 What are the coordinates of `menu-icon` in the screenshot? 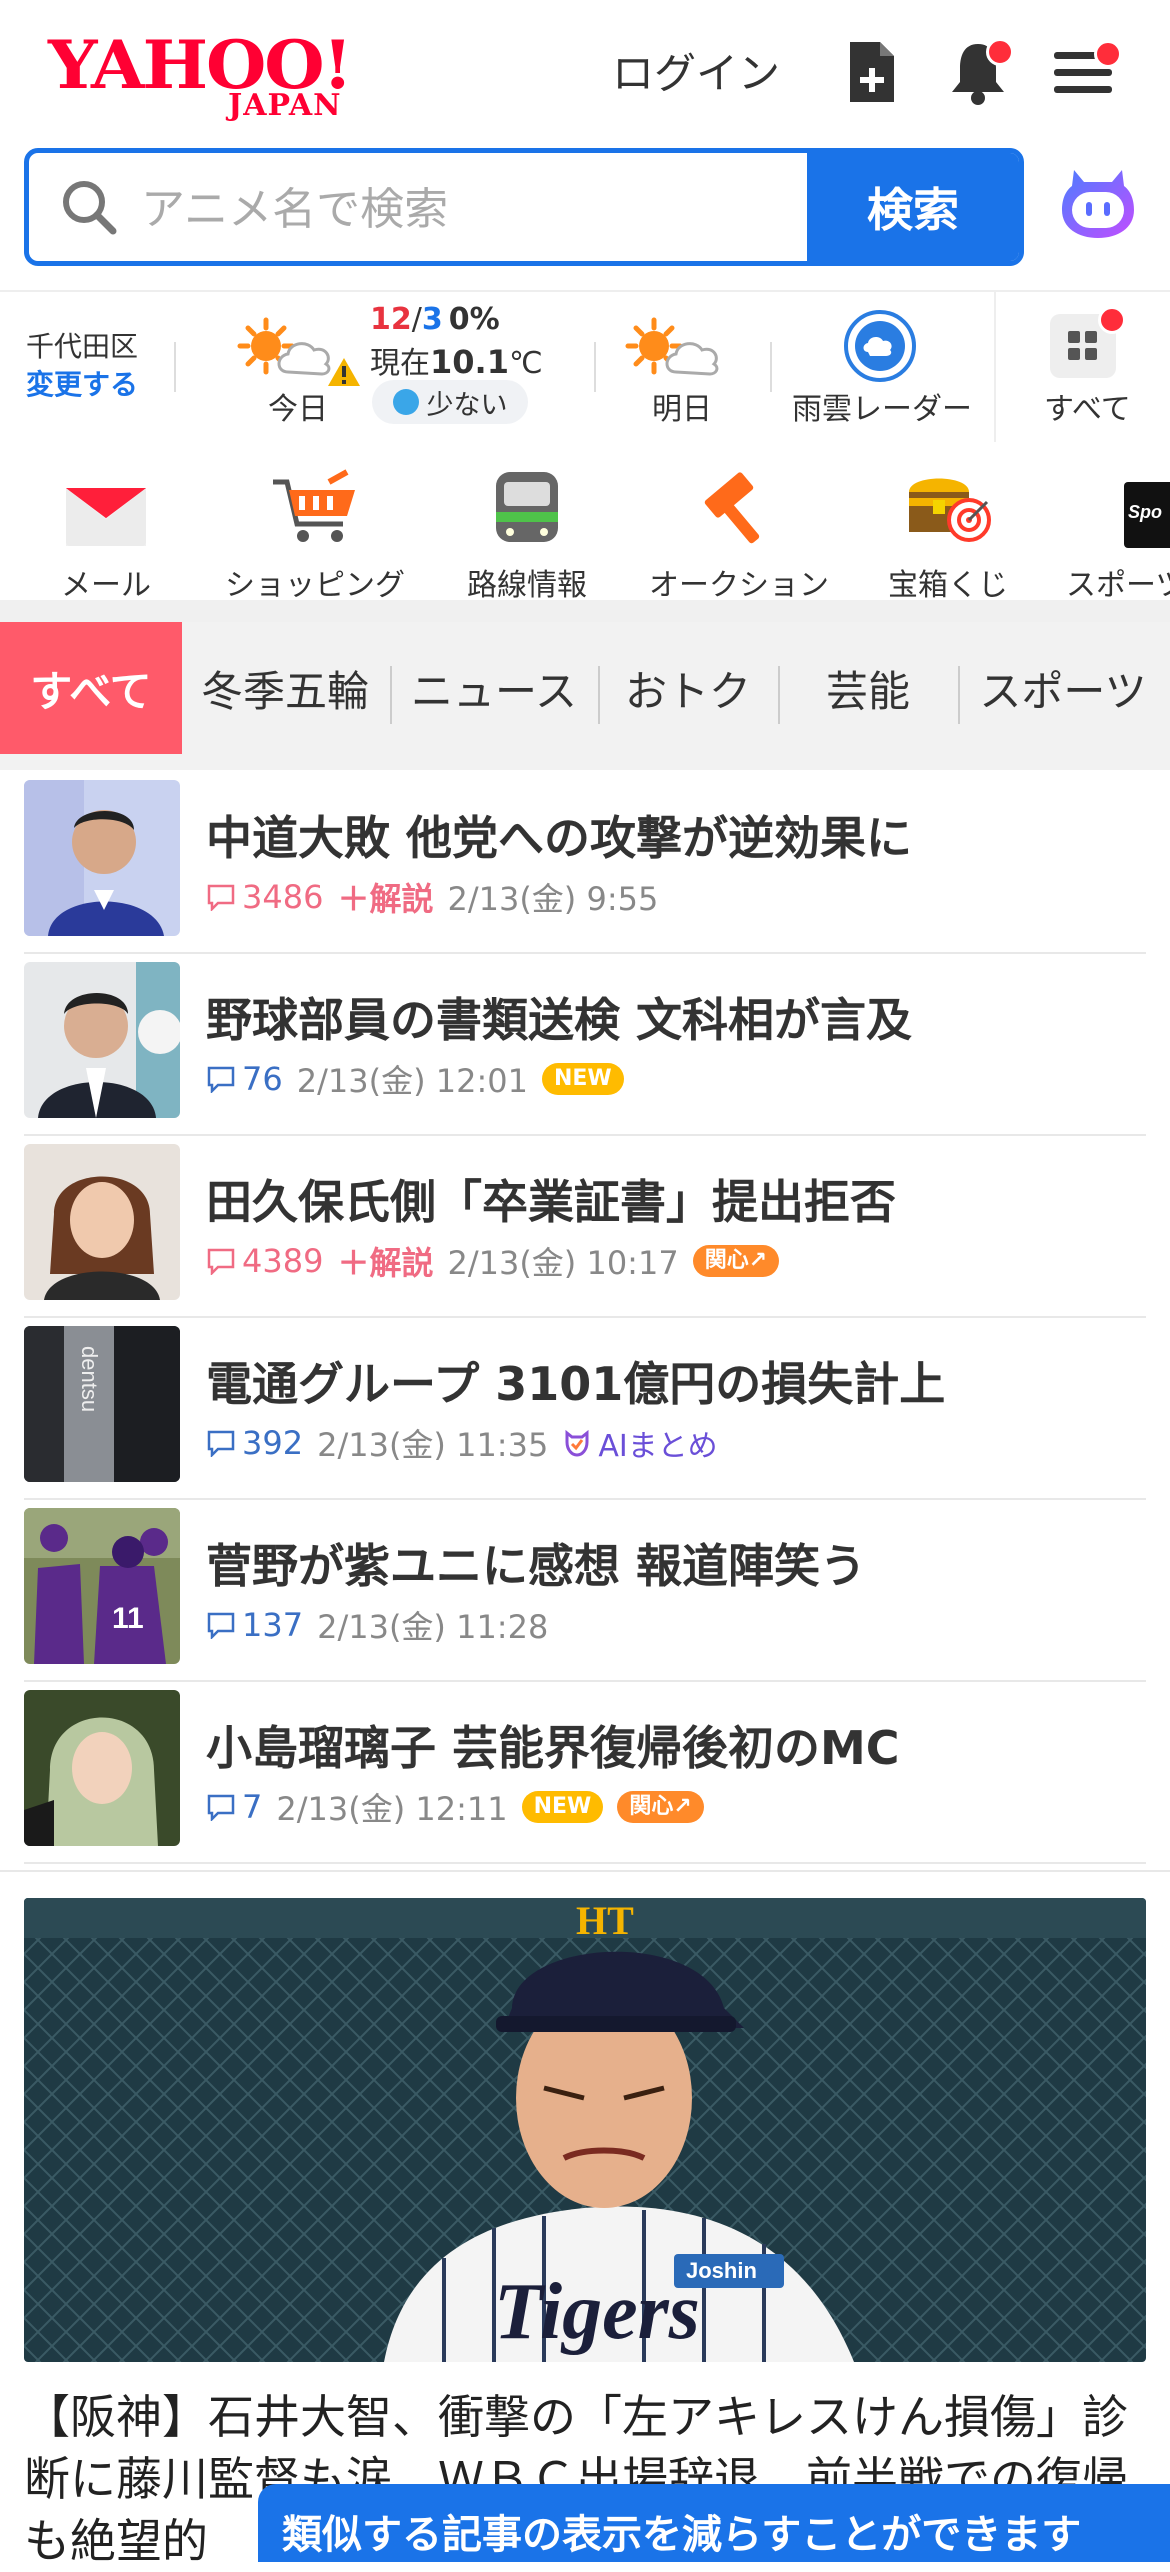 It's located at (1085, 72).